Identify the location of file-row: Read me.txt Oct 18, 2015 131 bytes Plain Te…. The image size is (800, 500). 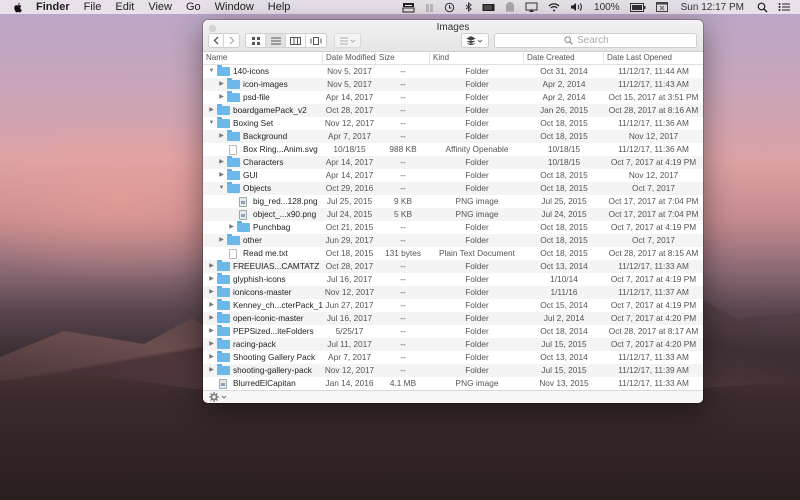
(453, 253).